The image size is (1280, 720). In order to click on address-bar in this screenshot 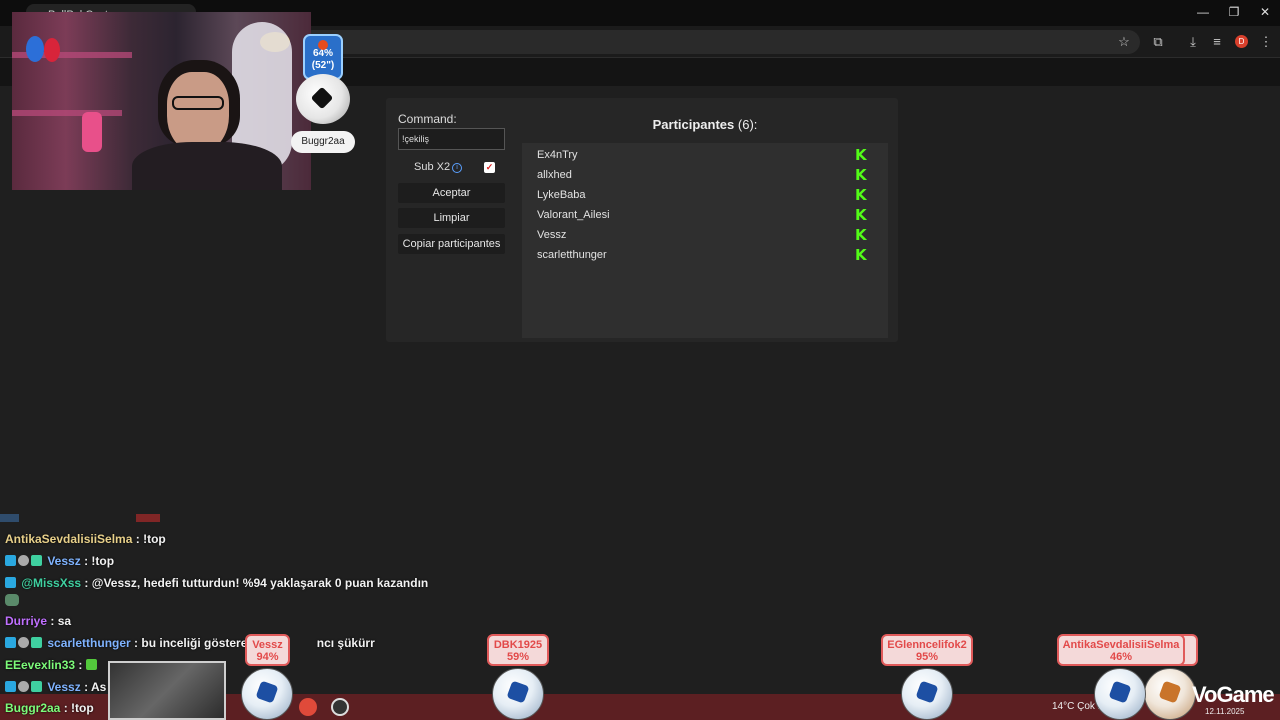, I will do `click(720, 42)`.